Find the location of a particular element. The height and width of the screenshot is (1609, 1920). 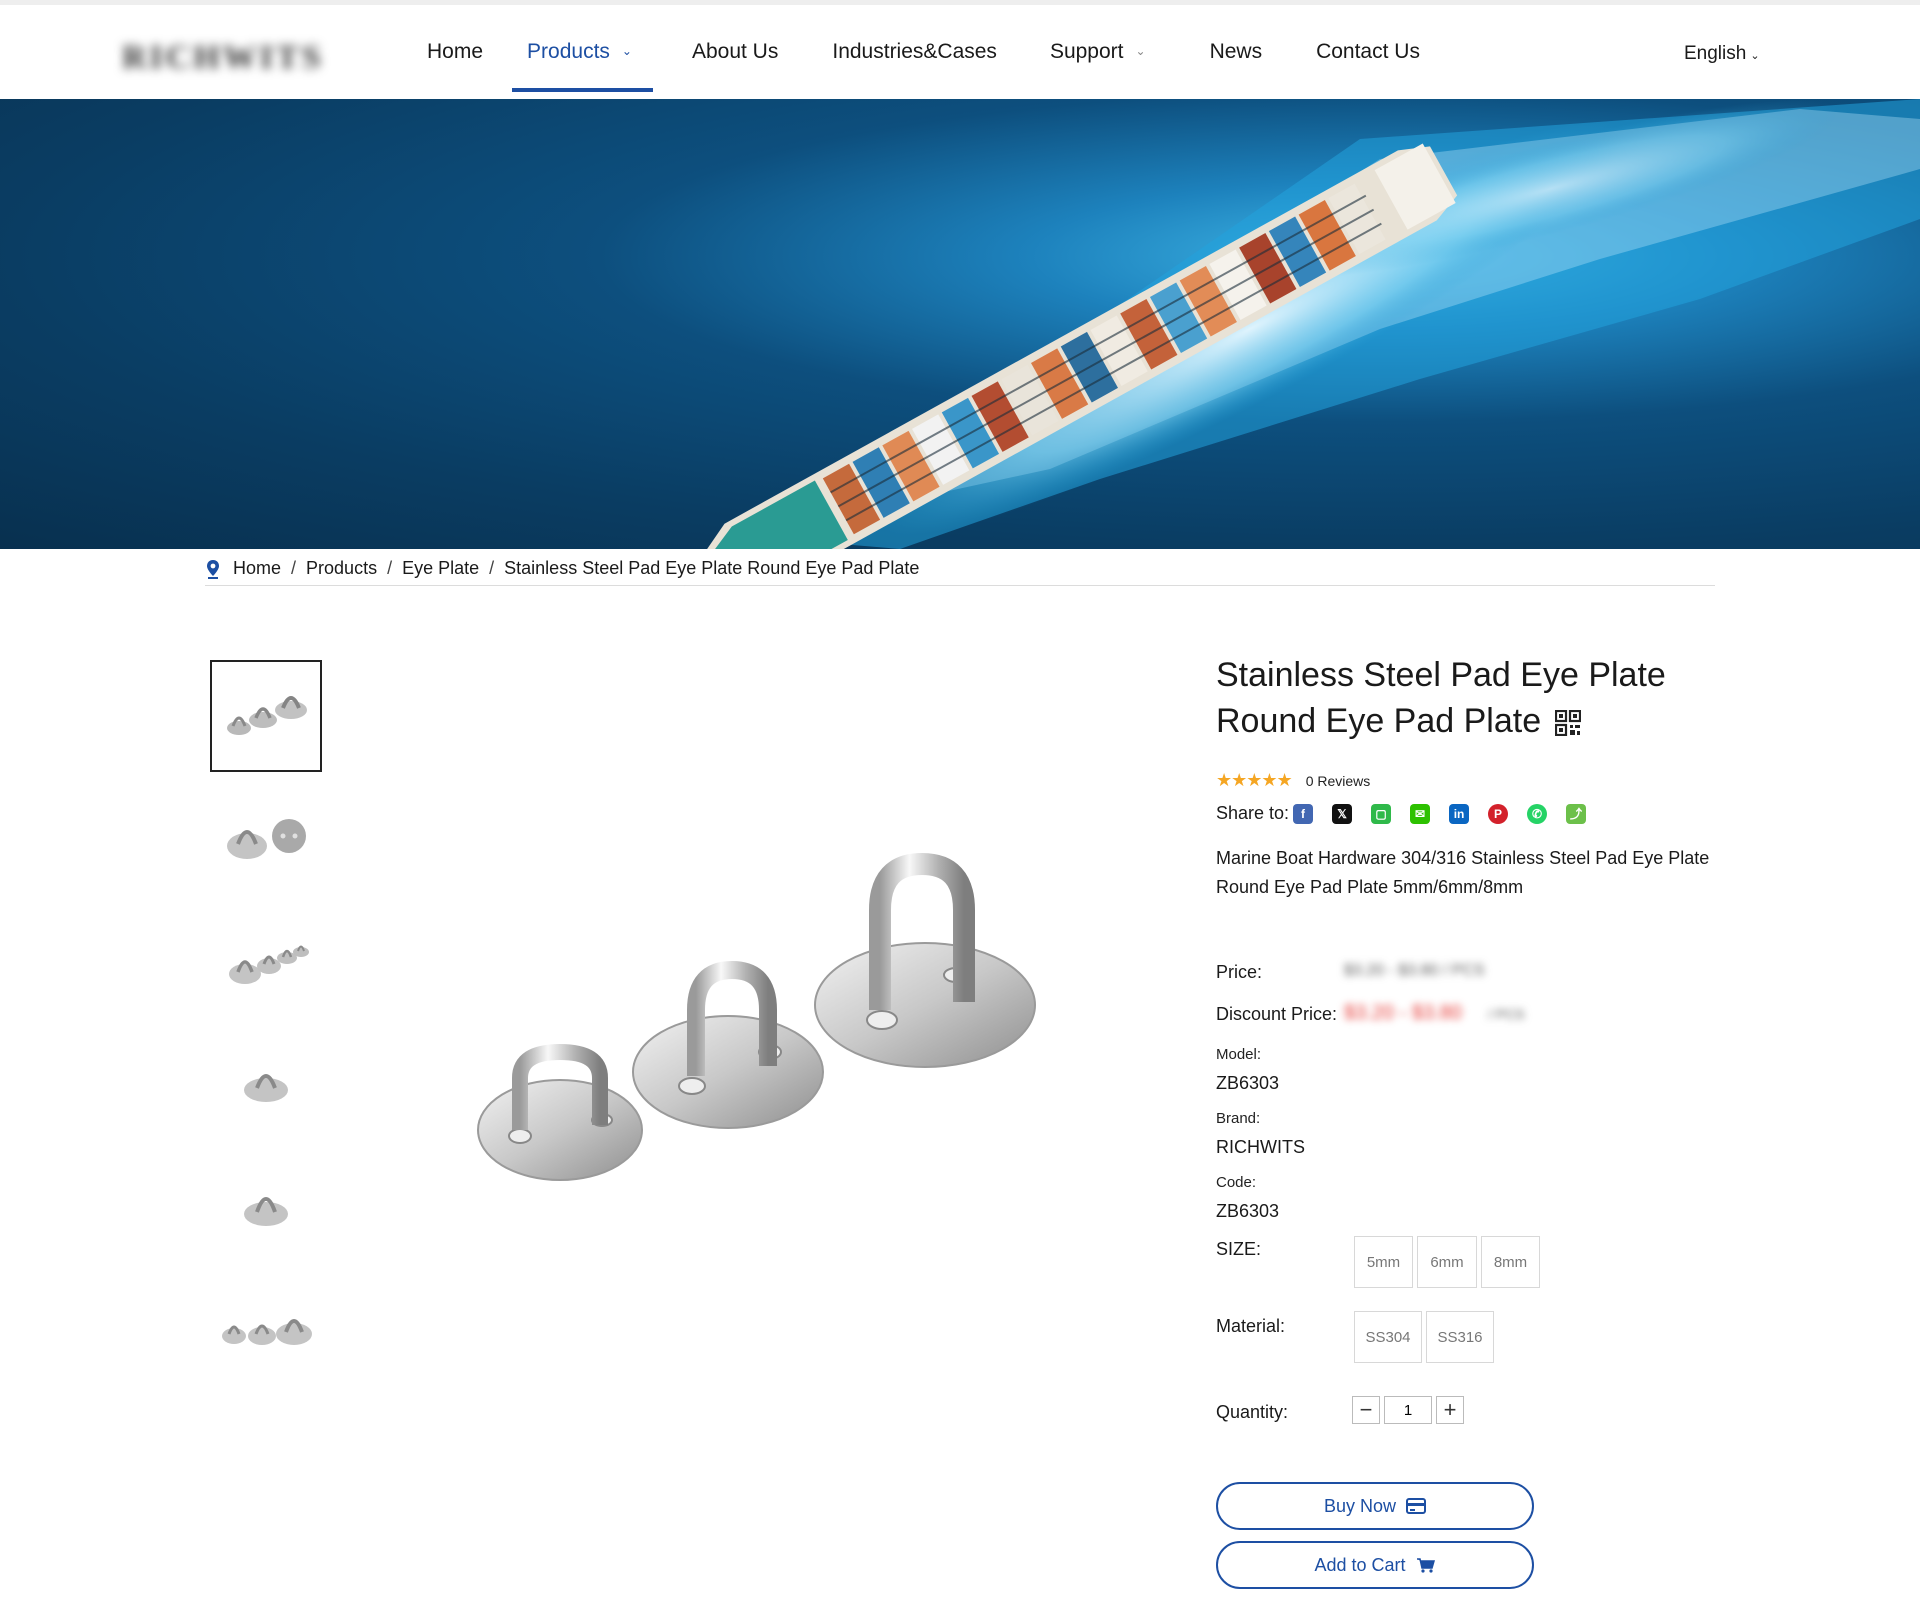

material-option-ss316: SS316 is located at coordinates (1460, 1337).